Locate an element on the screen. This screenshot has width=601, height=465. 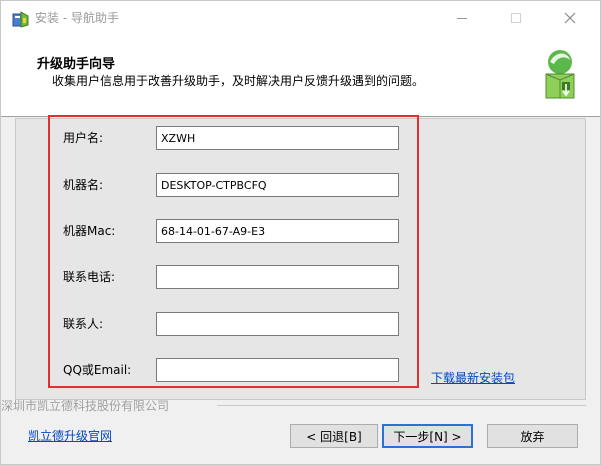
maximize-button is located at coordinates (516, 18).